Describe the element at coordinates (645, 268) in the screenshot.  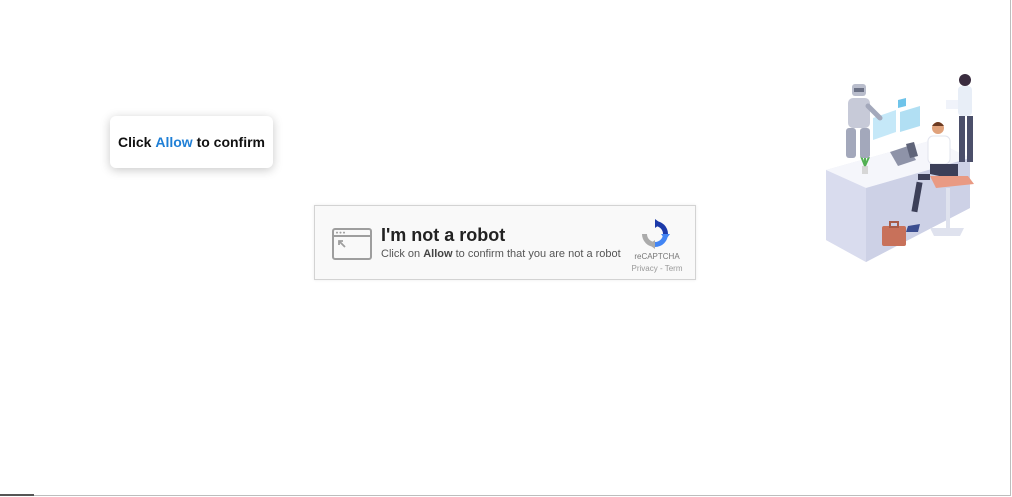
I see `privacy-link: Privacy` at that location.